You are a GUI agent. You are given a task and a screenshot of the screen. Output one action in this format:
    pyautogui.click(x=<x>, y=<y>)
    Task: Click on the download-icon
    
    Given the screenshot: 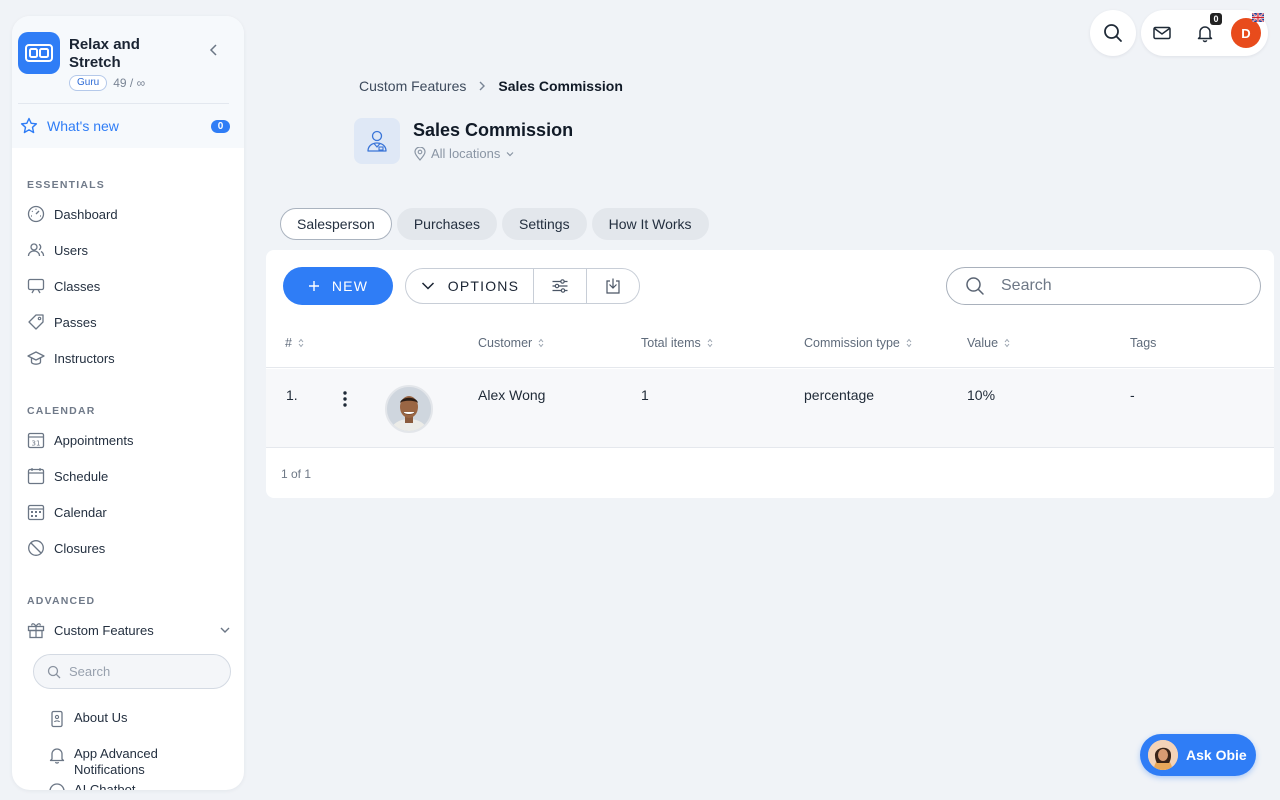 What is the action you would take?
    pyautogui.click(x=613, y=286)
    